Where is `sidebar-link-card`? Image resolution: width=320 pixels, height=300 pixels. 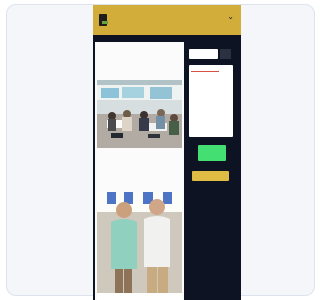 sidebar-link-card is located at coordinates (211, 101).